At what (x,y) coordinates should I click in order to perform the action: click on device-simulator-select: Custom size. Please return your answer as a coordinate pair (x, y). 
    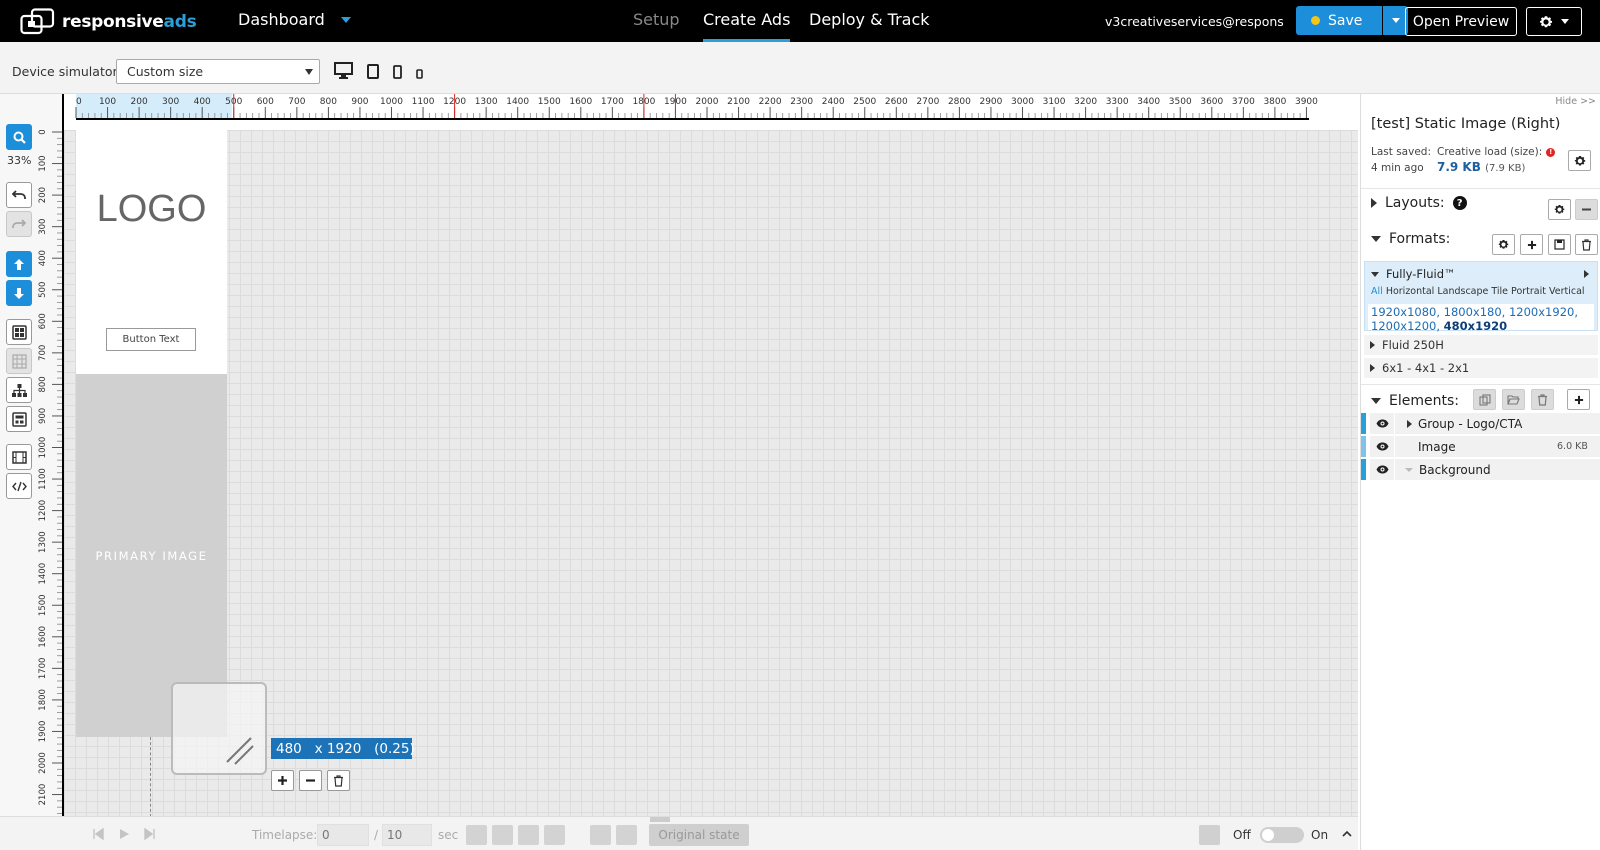
    Looking at the image, I should click on (218, 71).